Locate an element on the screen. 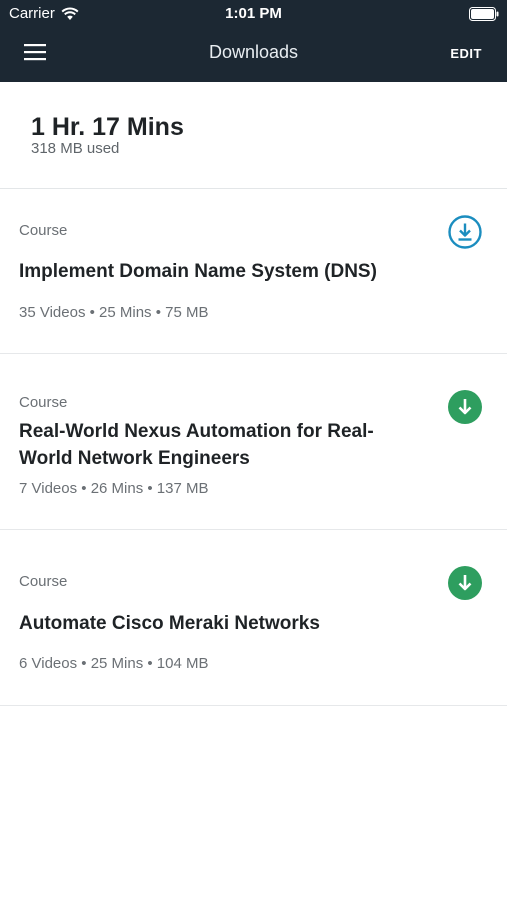  total-duration: 1 Hr. 17 Mins is located at coordinates (107, 127).